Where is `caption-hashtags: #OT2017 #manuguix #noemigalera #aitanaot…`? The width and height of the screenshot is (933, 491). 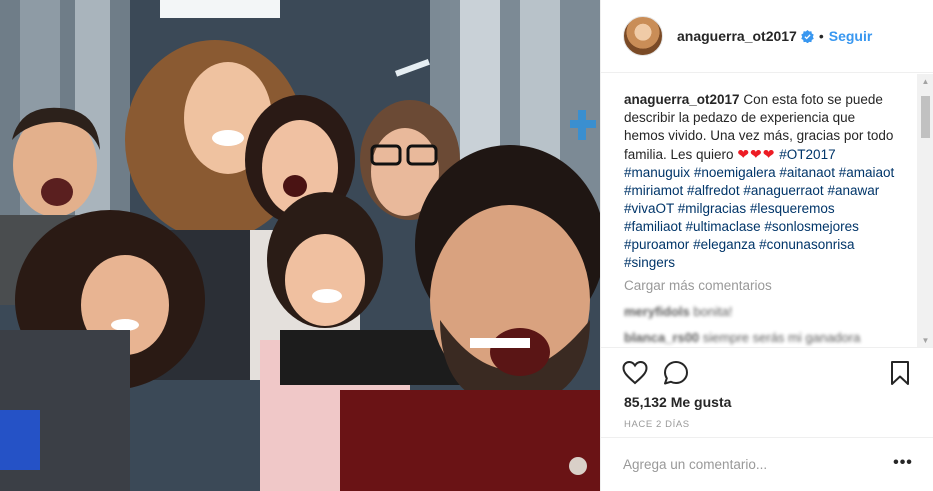 caption-hashtags: #OT2017 #manuguix #noemigalera #aitanaot… is located at coordinates (759, 208).